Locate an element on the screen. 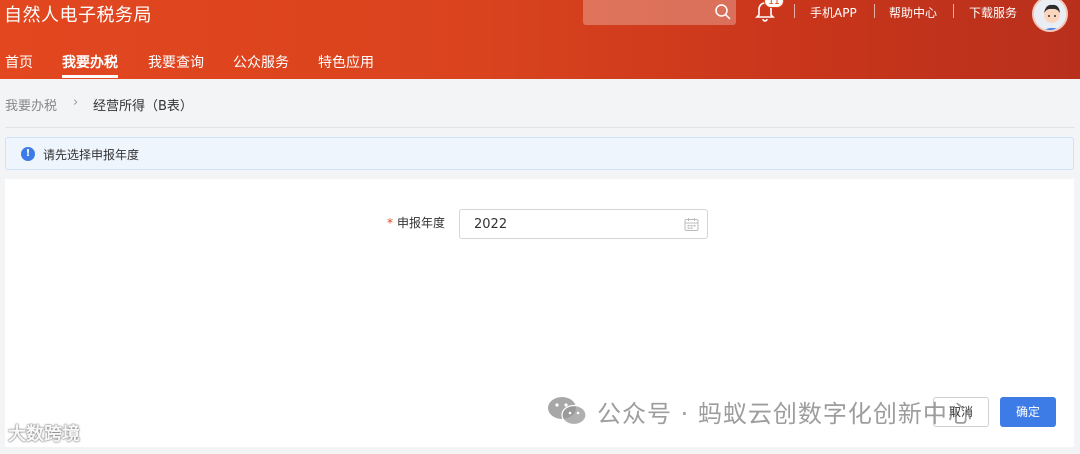 The height and width of the screenshot is (454, 1080). user-avatar-icon is located at coordinates (1050, 15).